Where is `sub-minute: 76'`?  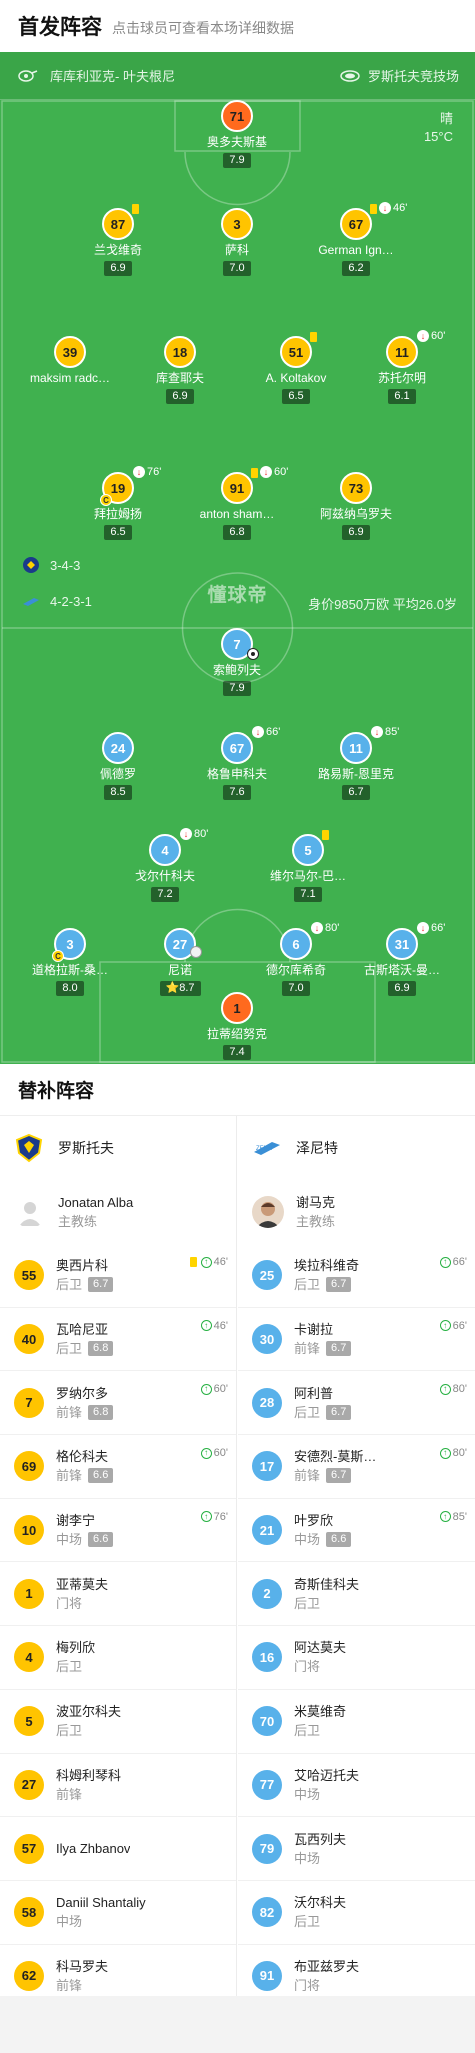 sub-minute: 76' is located at coordinates (154, 472).